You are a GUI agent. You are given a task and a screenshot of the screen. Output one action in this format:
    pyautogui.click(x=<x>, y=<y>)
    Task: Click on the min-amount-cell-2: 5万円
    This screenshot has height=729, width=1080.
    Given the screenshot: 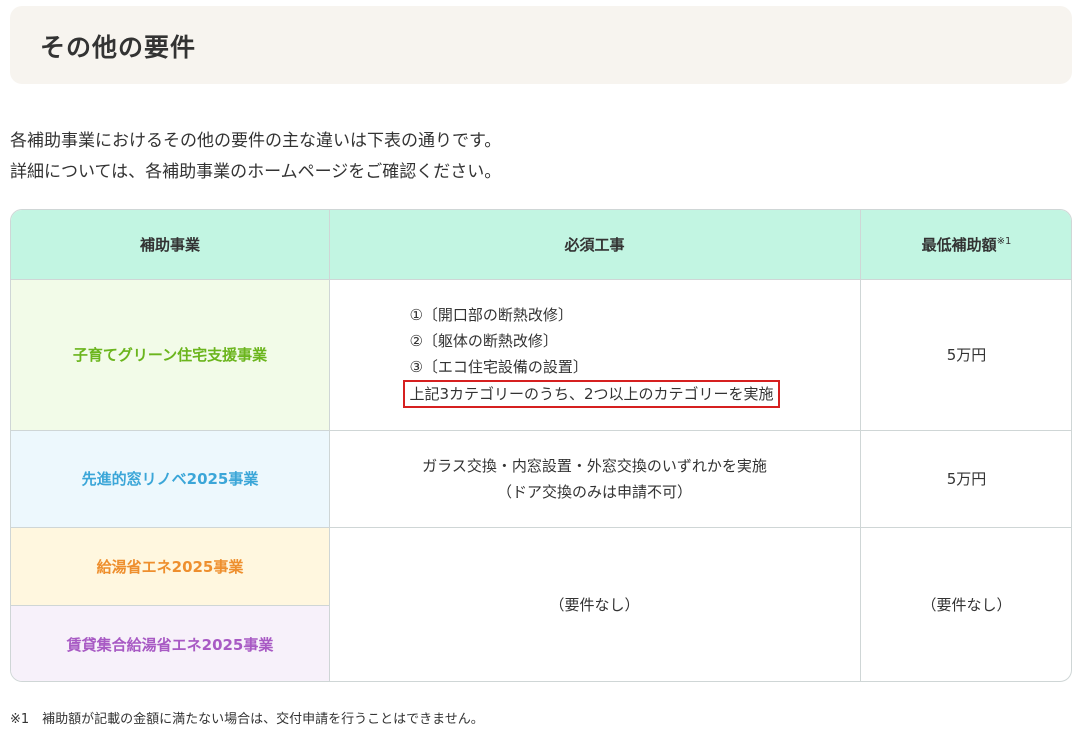 What is the action you would take?
    pyautogui.click(x=965, y=478)
    